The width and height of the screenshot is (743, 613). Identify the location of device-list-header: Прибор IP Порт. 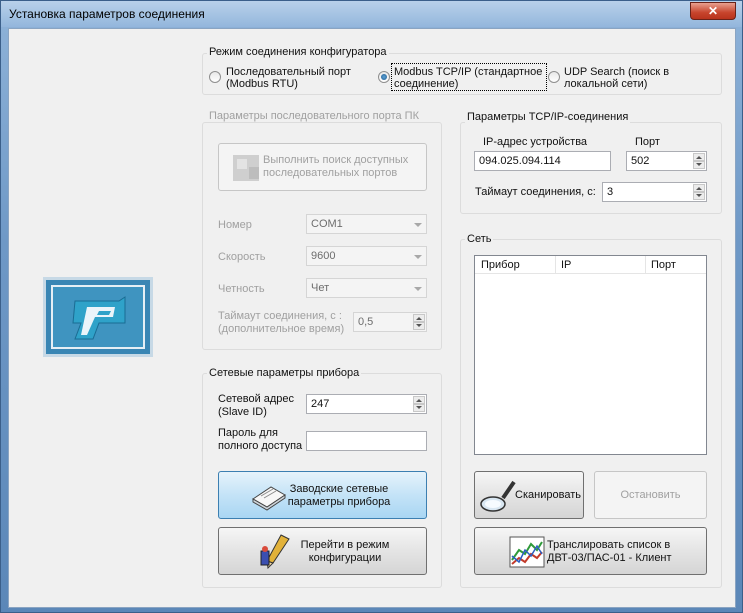
(590, 265).